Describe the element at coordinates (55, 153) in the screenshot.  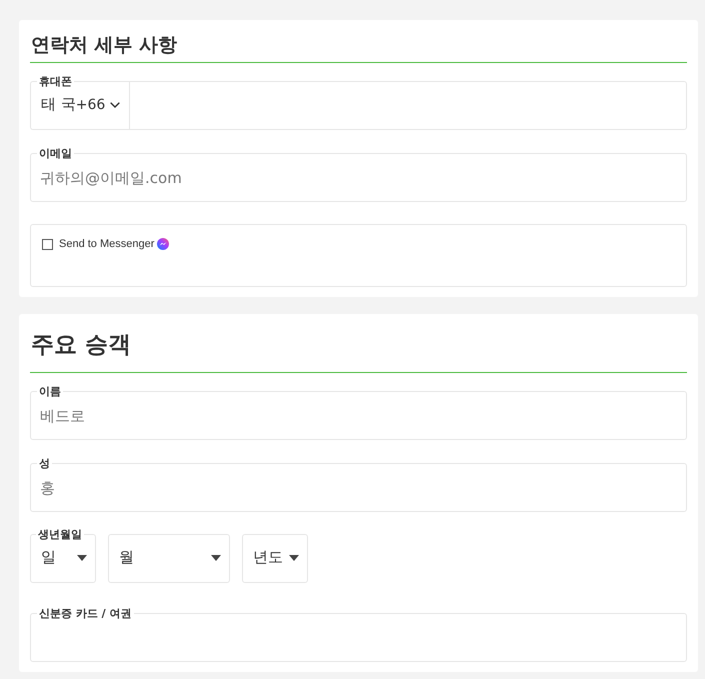
I see `field-label: 이메일` at that location.